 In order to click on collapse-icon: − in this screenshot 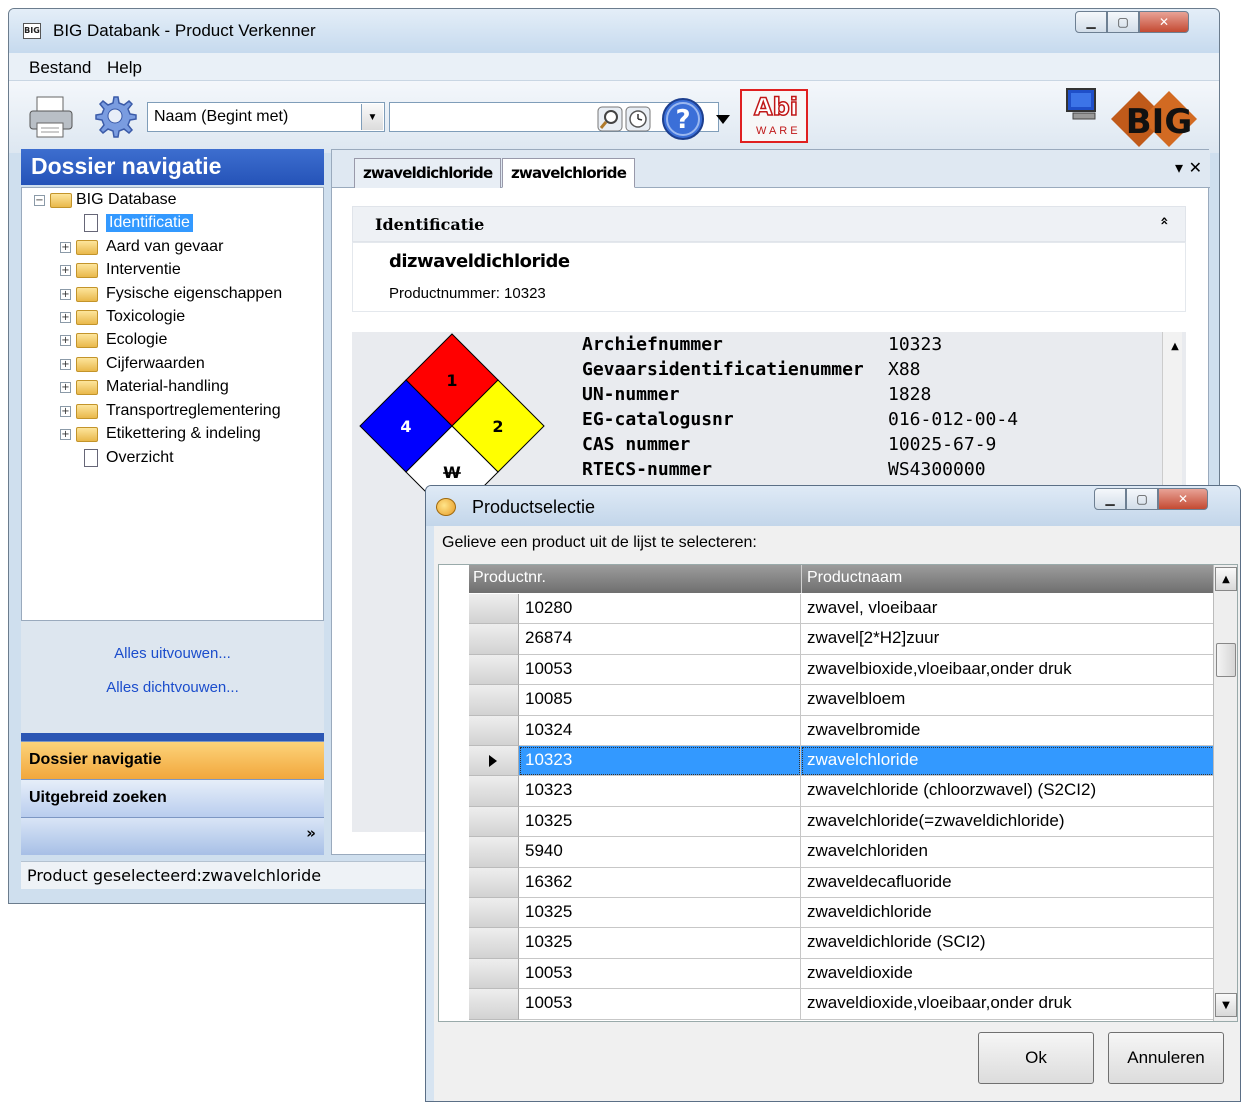, I will do `click(39, 200)`.